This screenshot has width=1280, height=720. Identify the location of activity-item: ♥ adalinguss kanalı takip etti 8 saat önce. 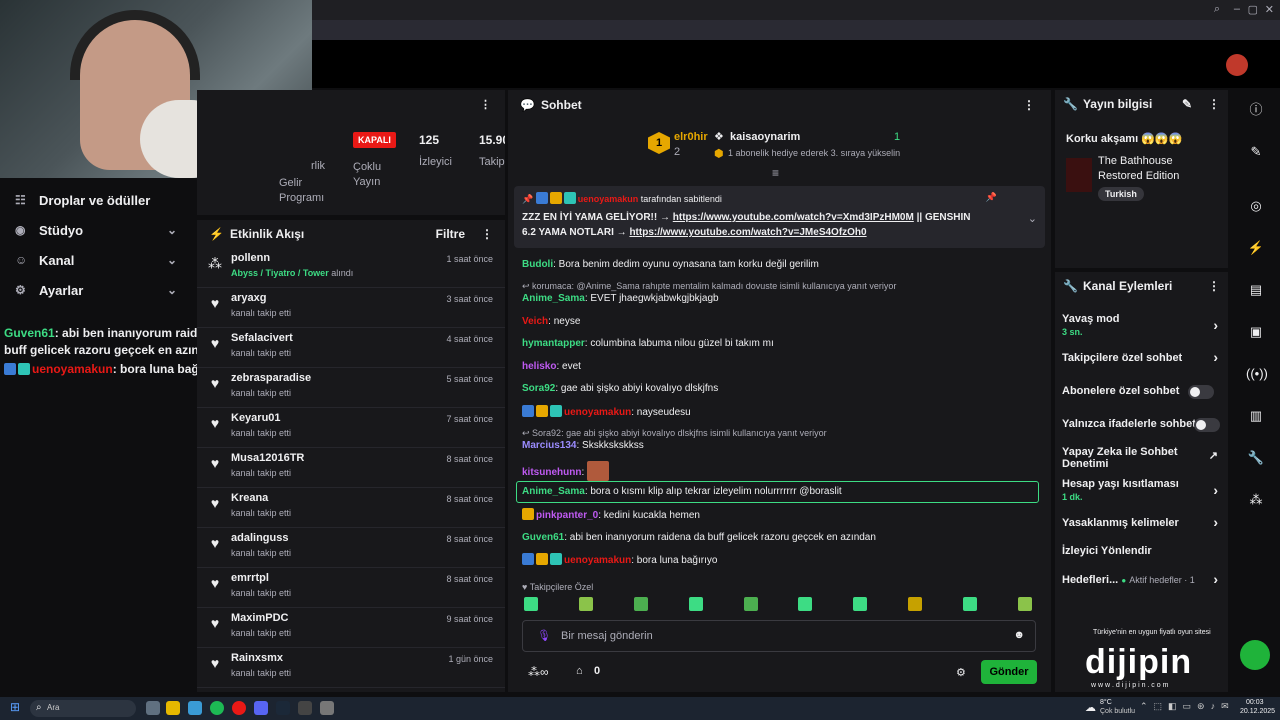
(351, 548).